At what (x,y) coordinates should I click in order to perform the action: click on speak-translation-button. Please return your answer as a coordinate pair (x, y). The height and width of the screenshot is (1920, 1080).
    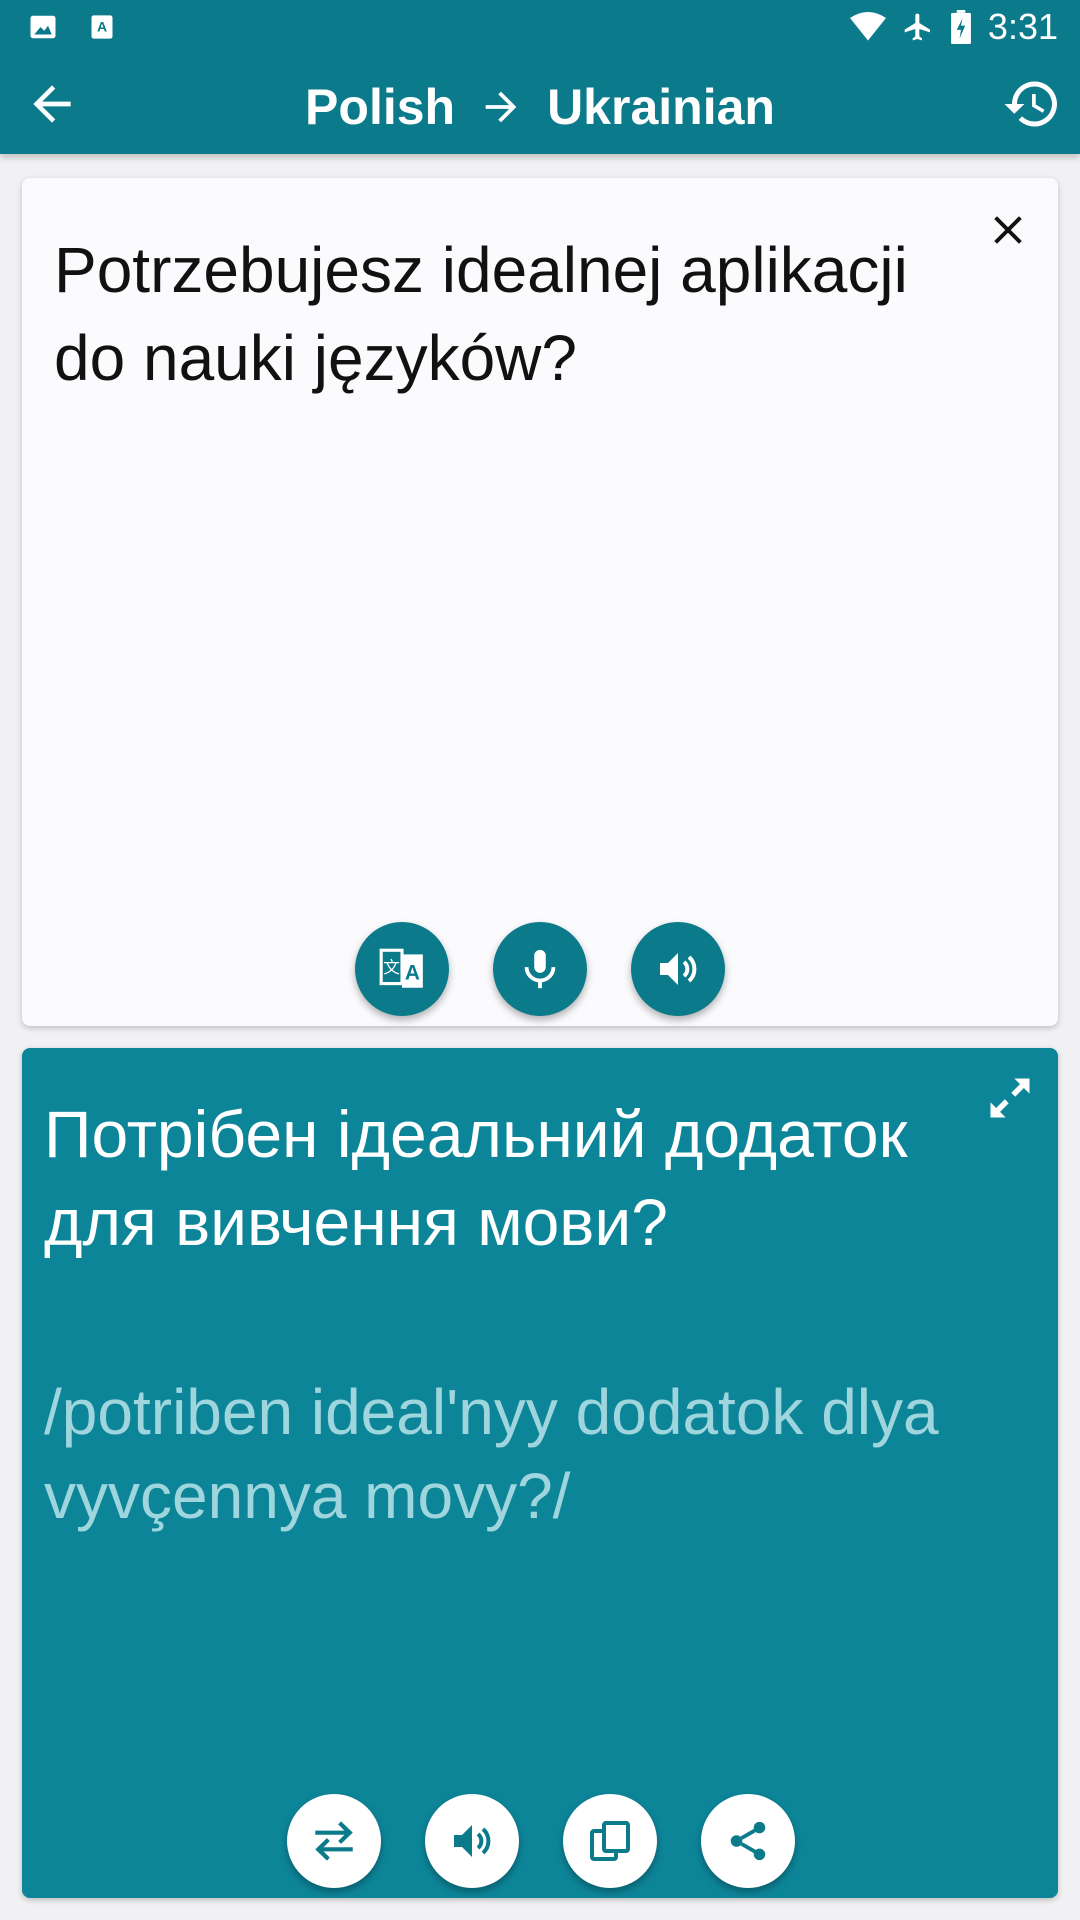
    Looking at the image, I should click on (472, 1841).